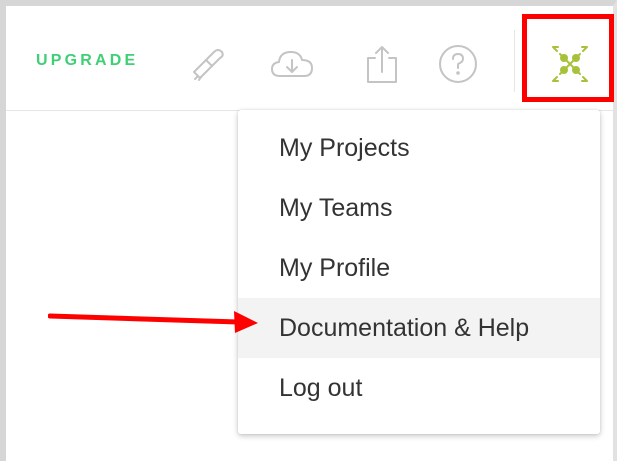  I want to click on menu-item-label: Documentation & Help, so click(404, 327).